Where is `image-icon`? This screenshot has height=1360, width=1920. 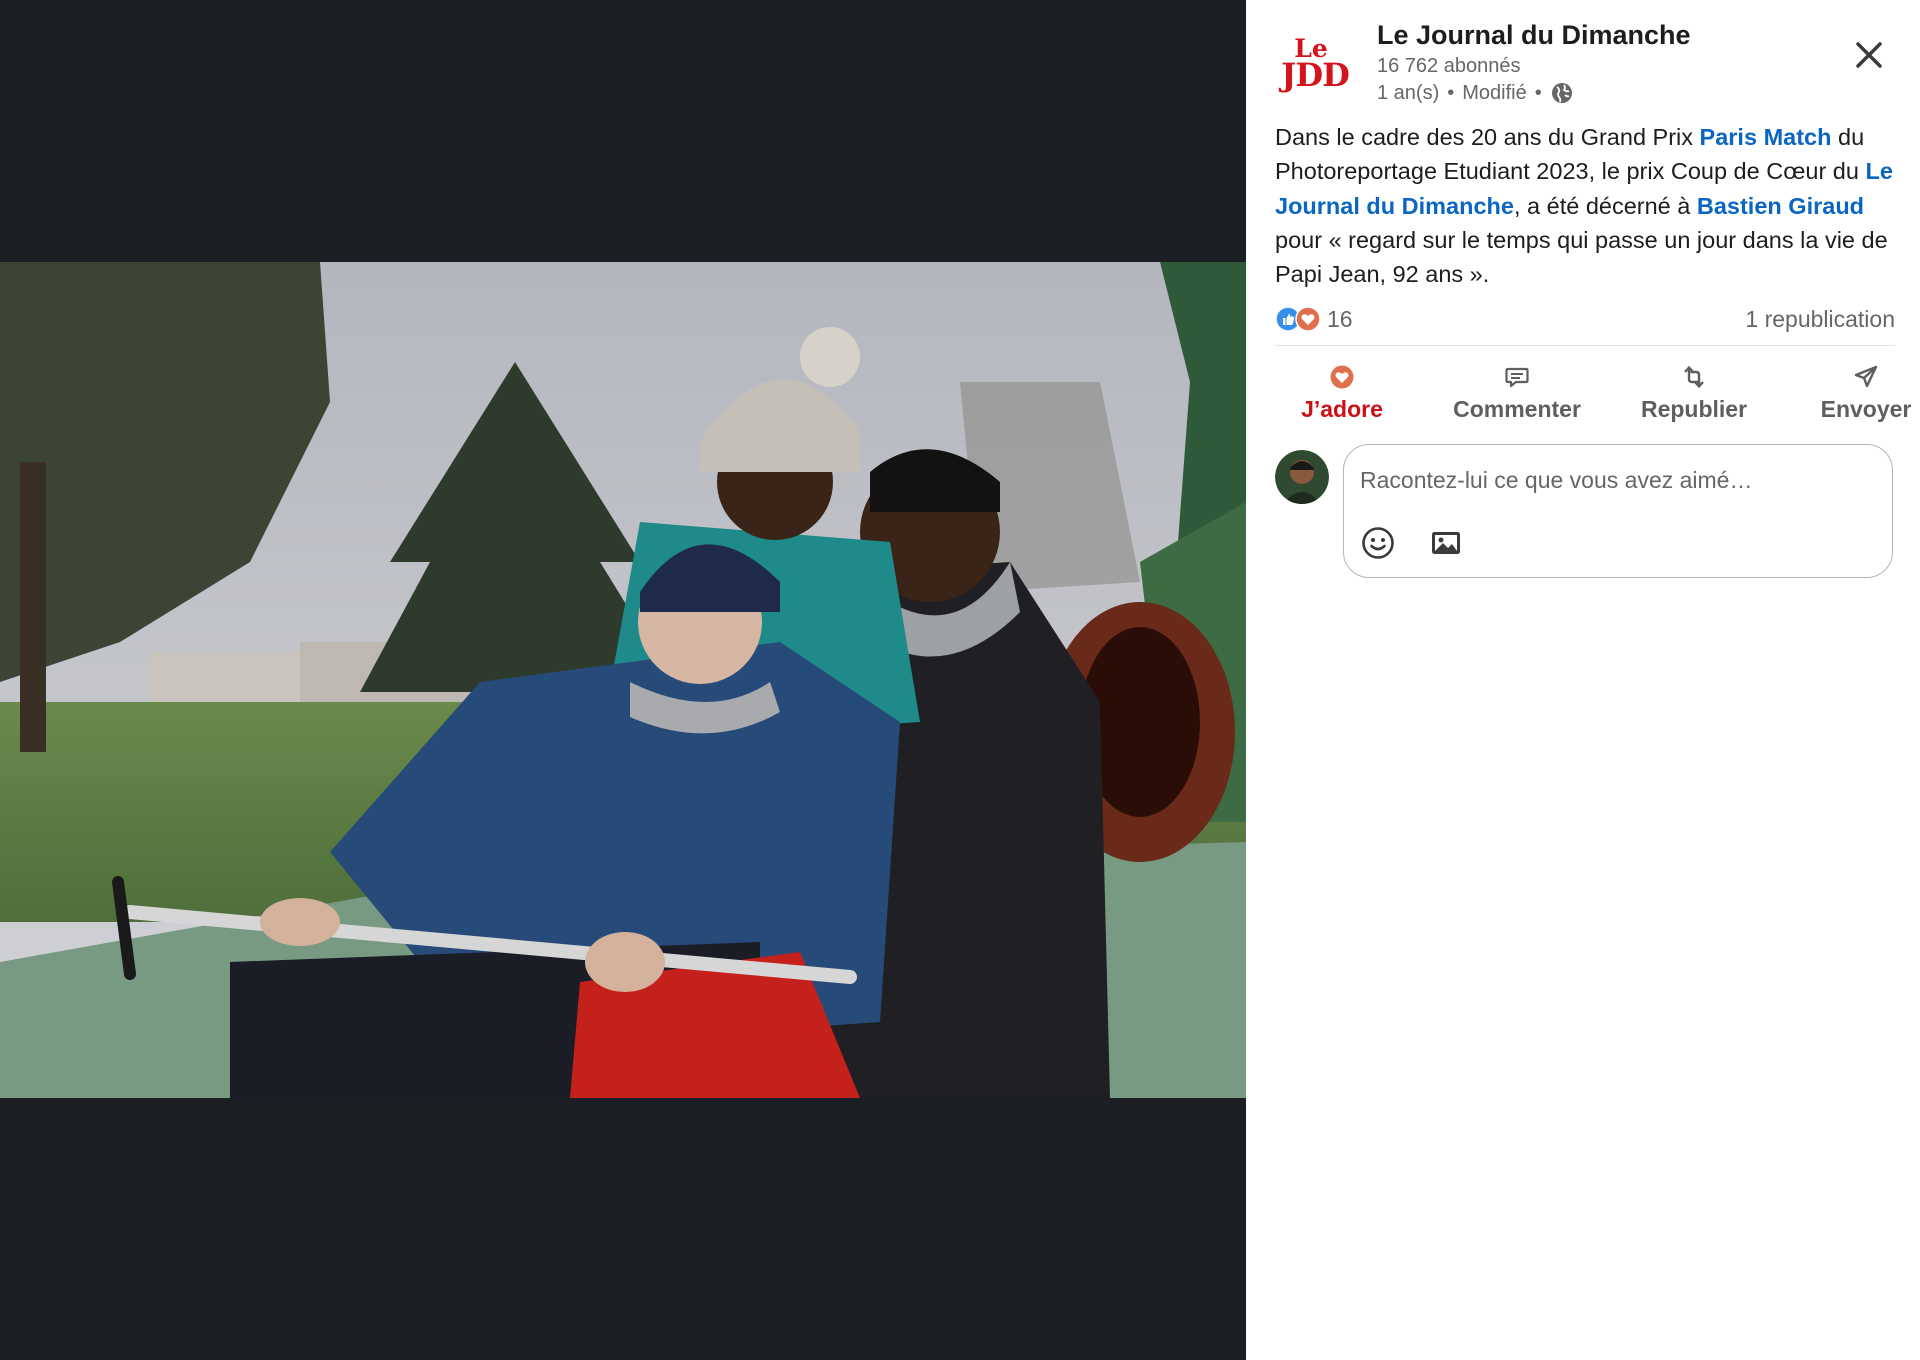
image-icon is located at coordinates (1446, 543).